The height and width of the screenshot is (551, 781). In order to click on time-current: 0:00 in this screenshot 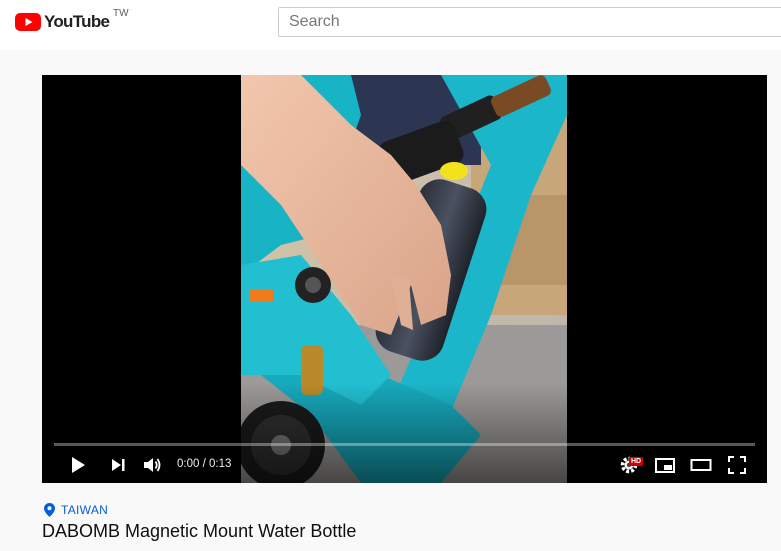, I will do `click(188, 464)`.